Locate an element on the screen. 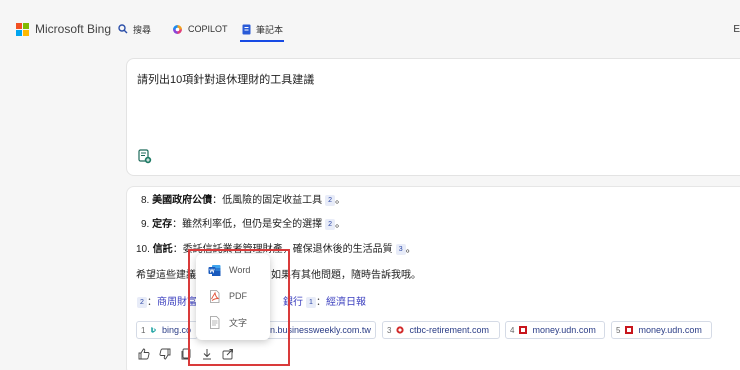 Image resolution: width=740 pixels, height=370 pixels. source-chip: 3 ctbc-retirement.com is located at coordinates (441, 330).